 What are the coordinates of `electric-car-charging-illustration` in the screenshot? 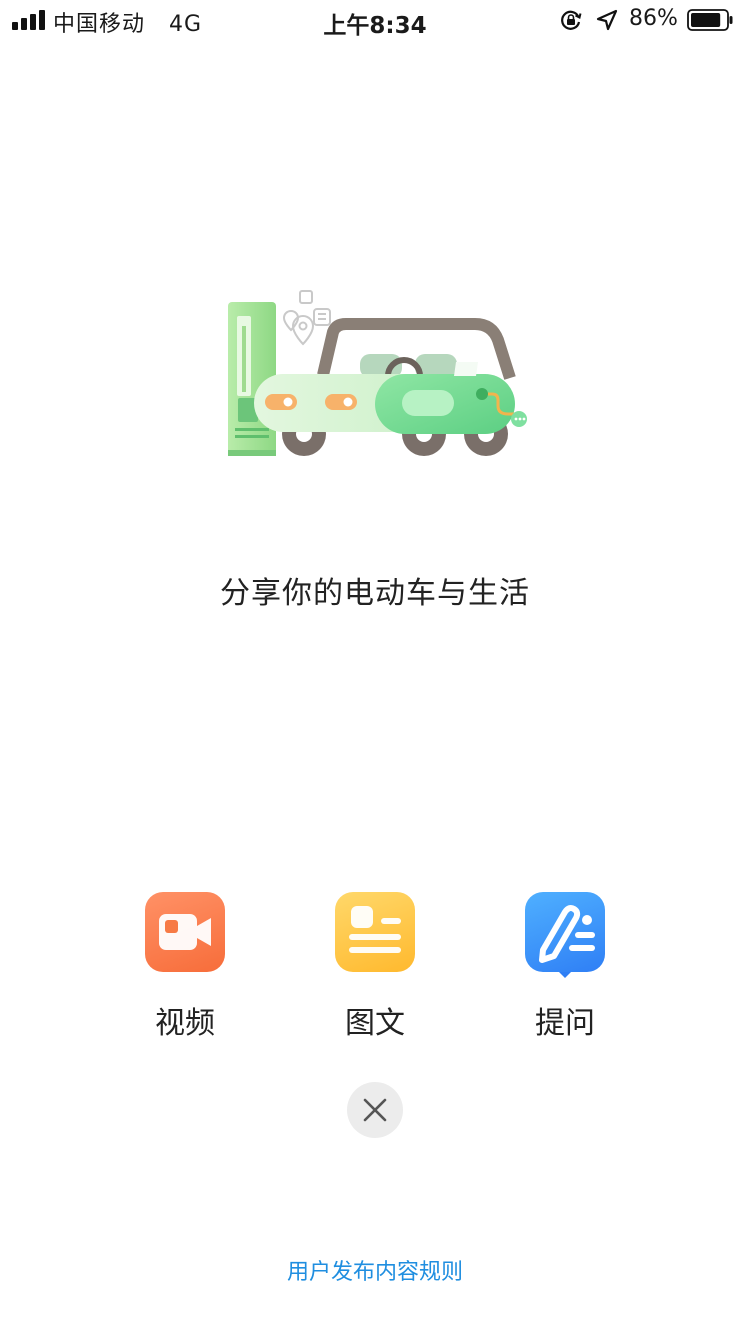 It's located at (377, 373).